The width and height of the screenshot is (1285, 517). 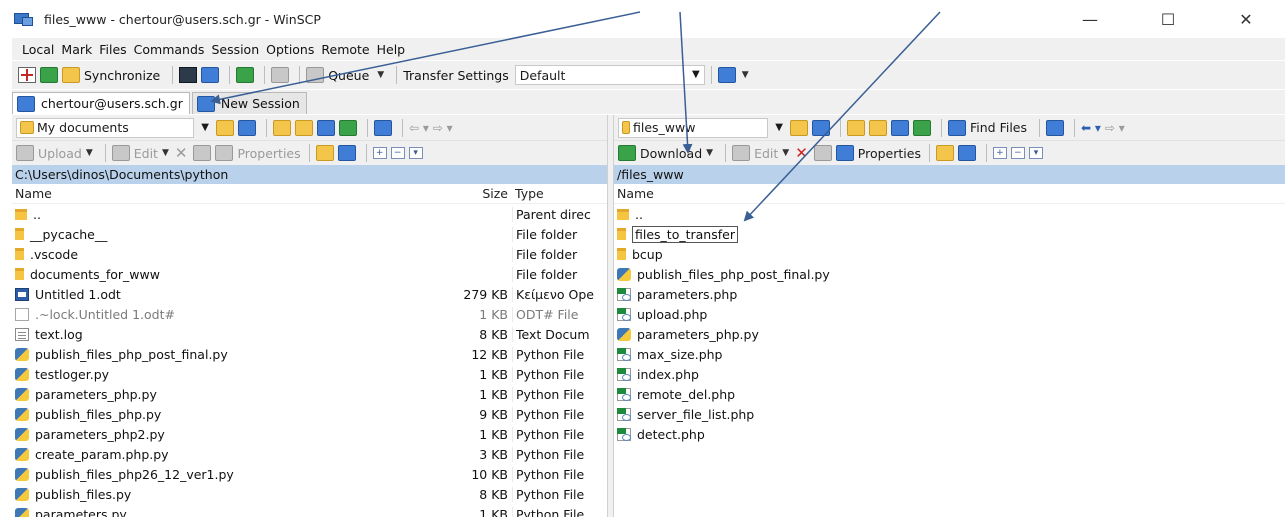 What do you see at coordinates (112, 127) in the screenshot?
I see `local-location-select: My documents ▼` at bounding box center [112, 127].